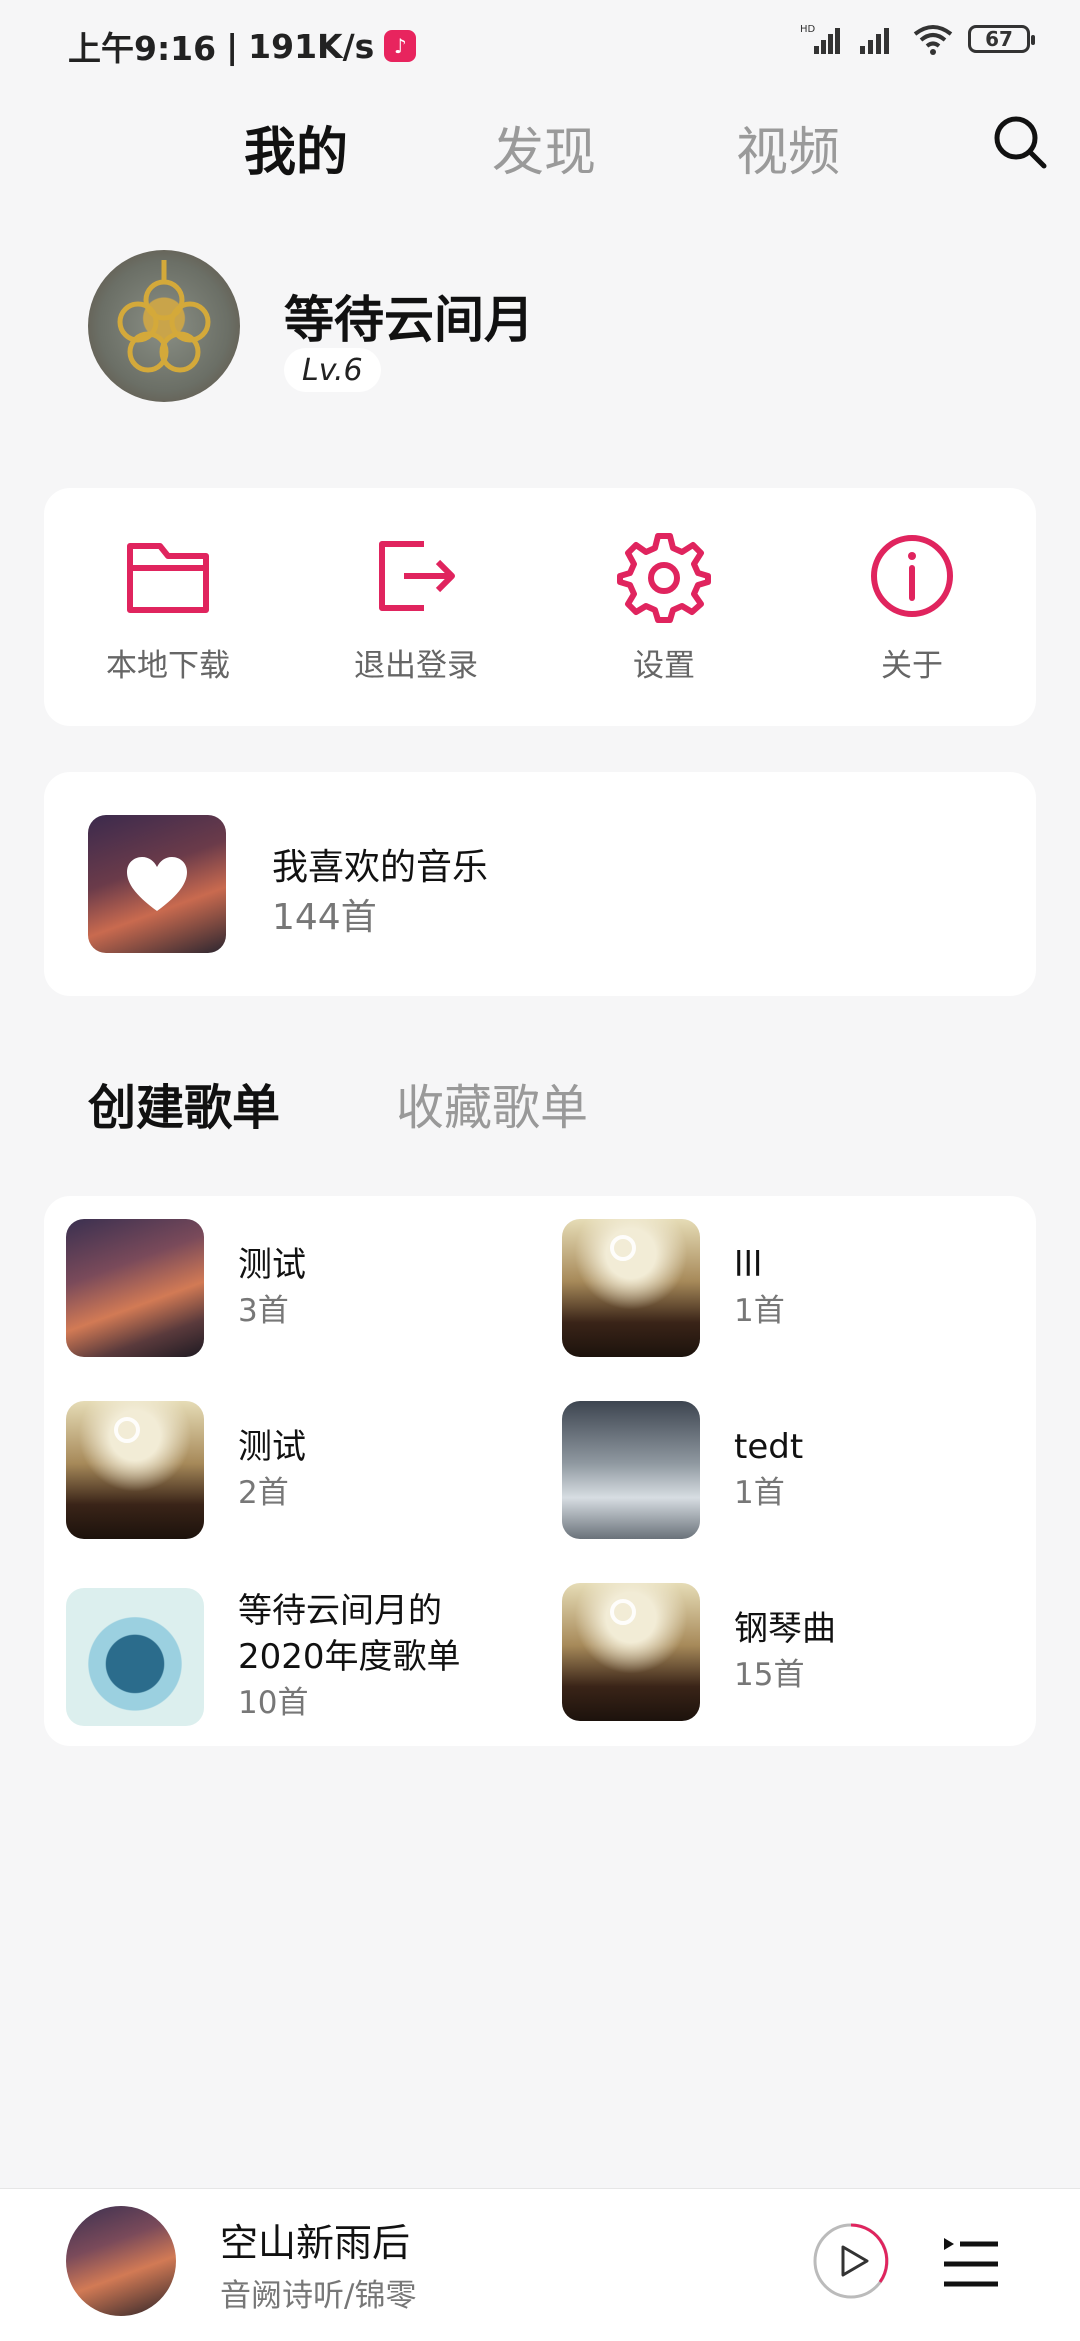 The height and width of the screenshot is (2341, 1080). Describe the element at coordinates (664, 666) in the screenshot. I see `settings-label: 设置` at that location.